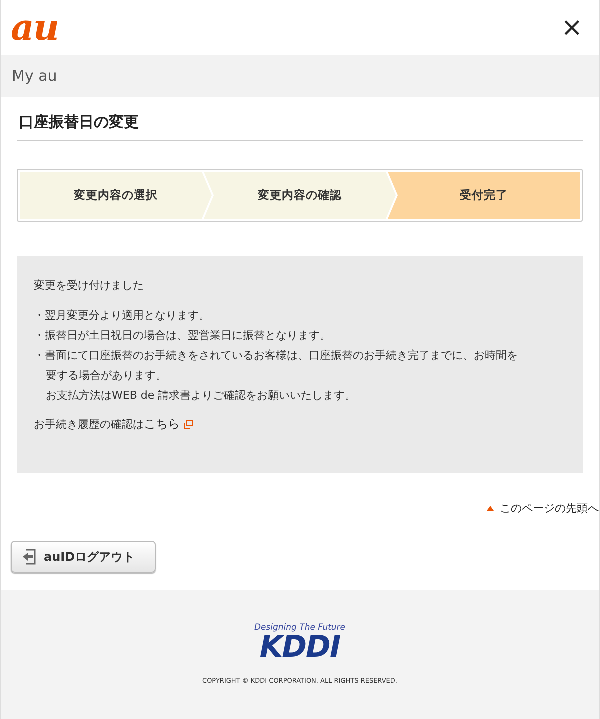 Image resolution: width=600 pixels, height=719 pixels. What do you see at coordinates (89, 424) in the screenshot?
I see `history-text: お手続き履歴の確認は` at bounding box center [89, 424].